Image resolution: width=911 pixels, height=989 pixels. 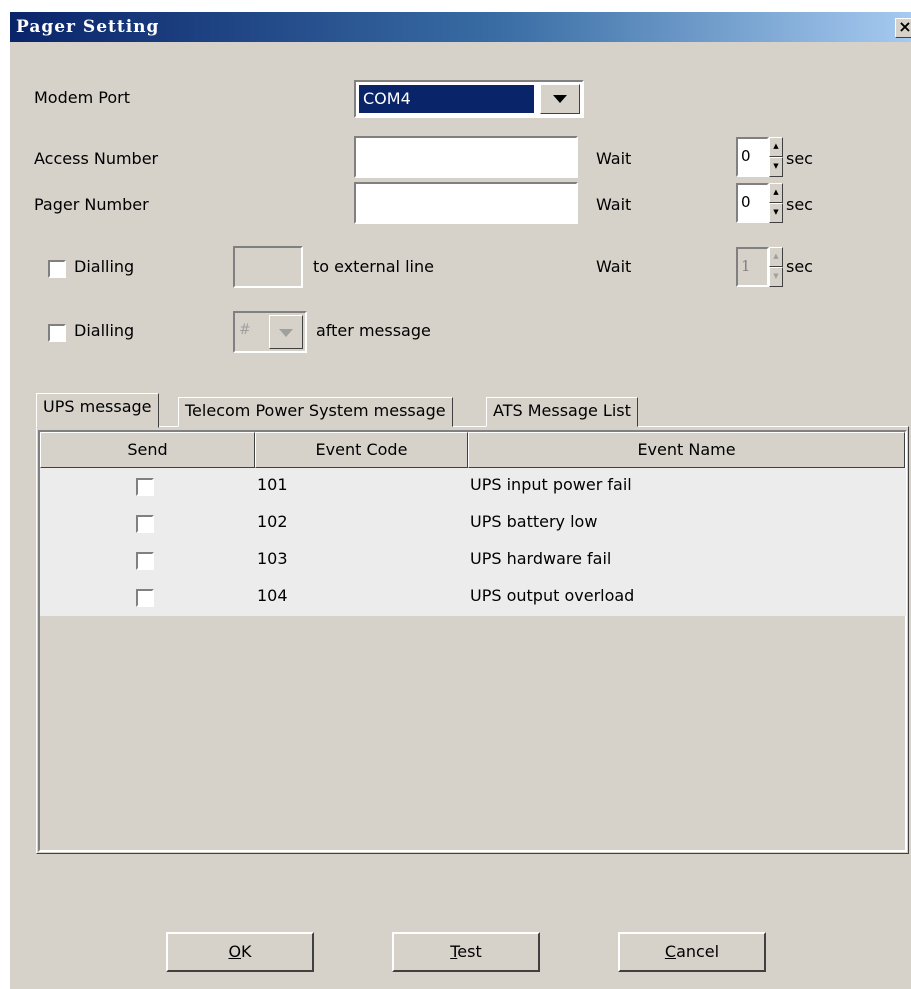 I want to click on column-header-event-code: Event Code, so click(x=361, y=450).